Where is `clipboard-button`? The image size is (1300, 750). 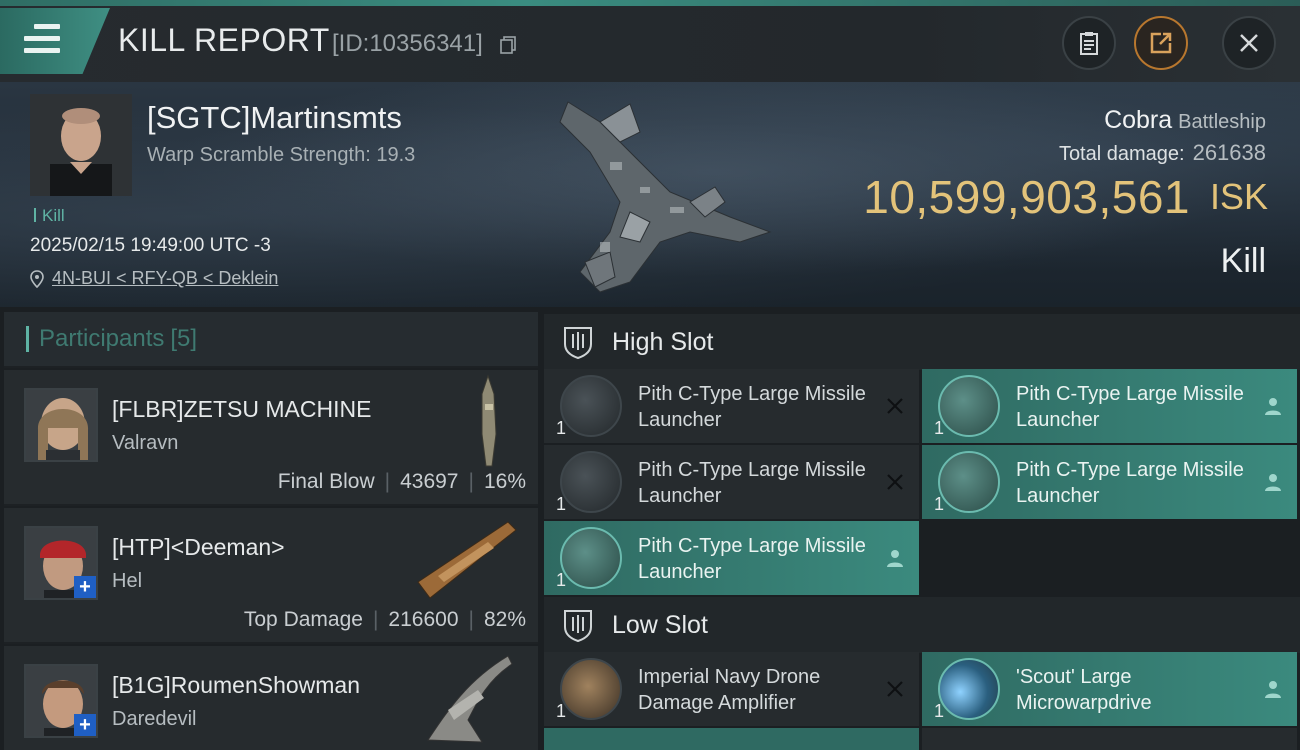 clipboard-button is located at coordinates (1089, 43).